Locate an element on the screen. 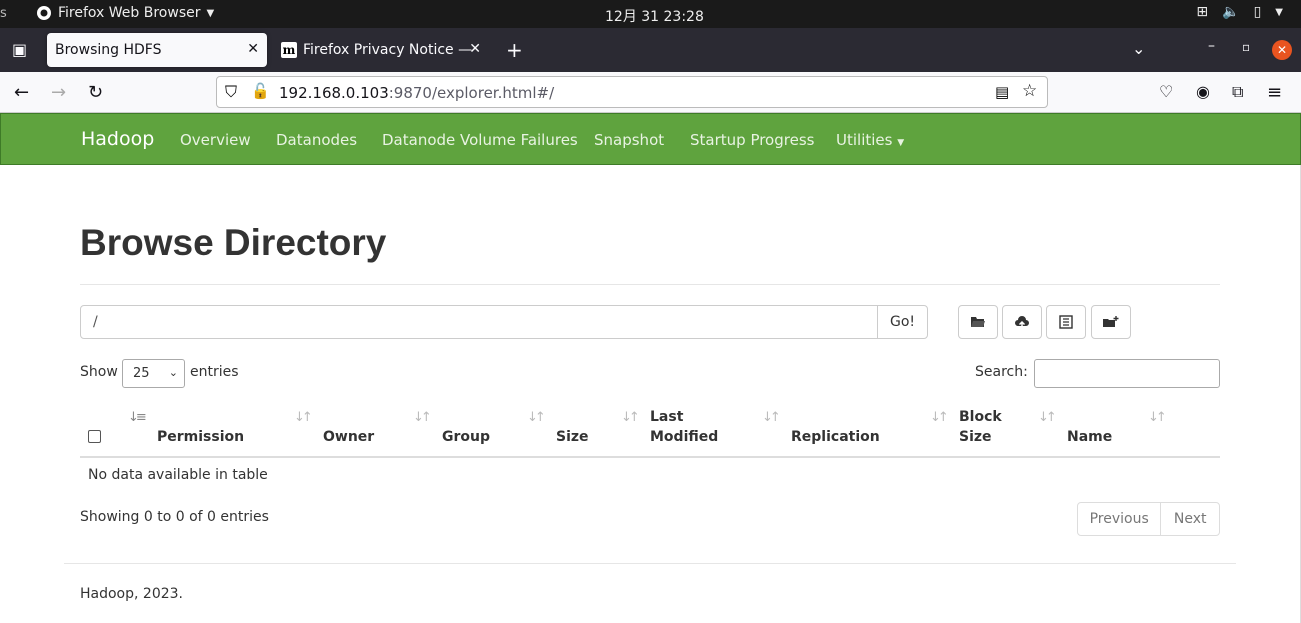 This screenshot has height=623, width=1301. search-input is located at coordinates (1127, 373).